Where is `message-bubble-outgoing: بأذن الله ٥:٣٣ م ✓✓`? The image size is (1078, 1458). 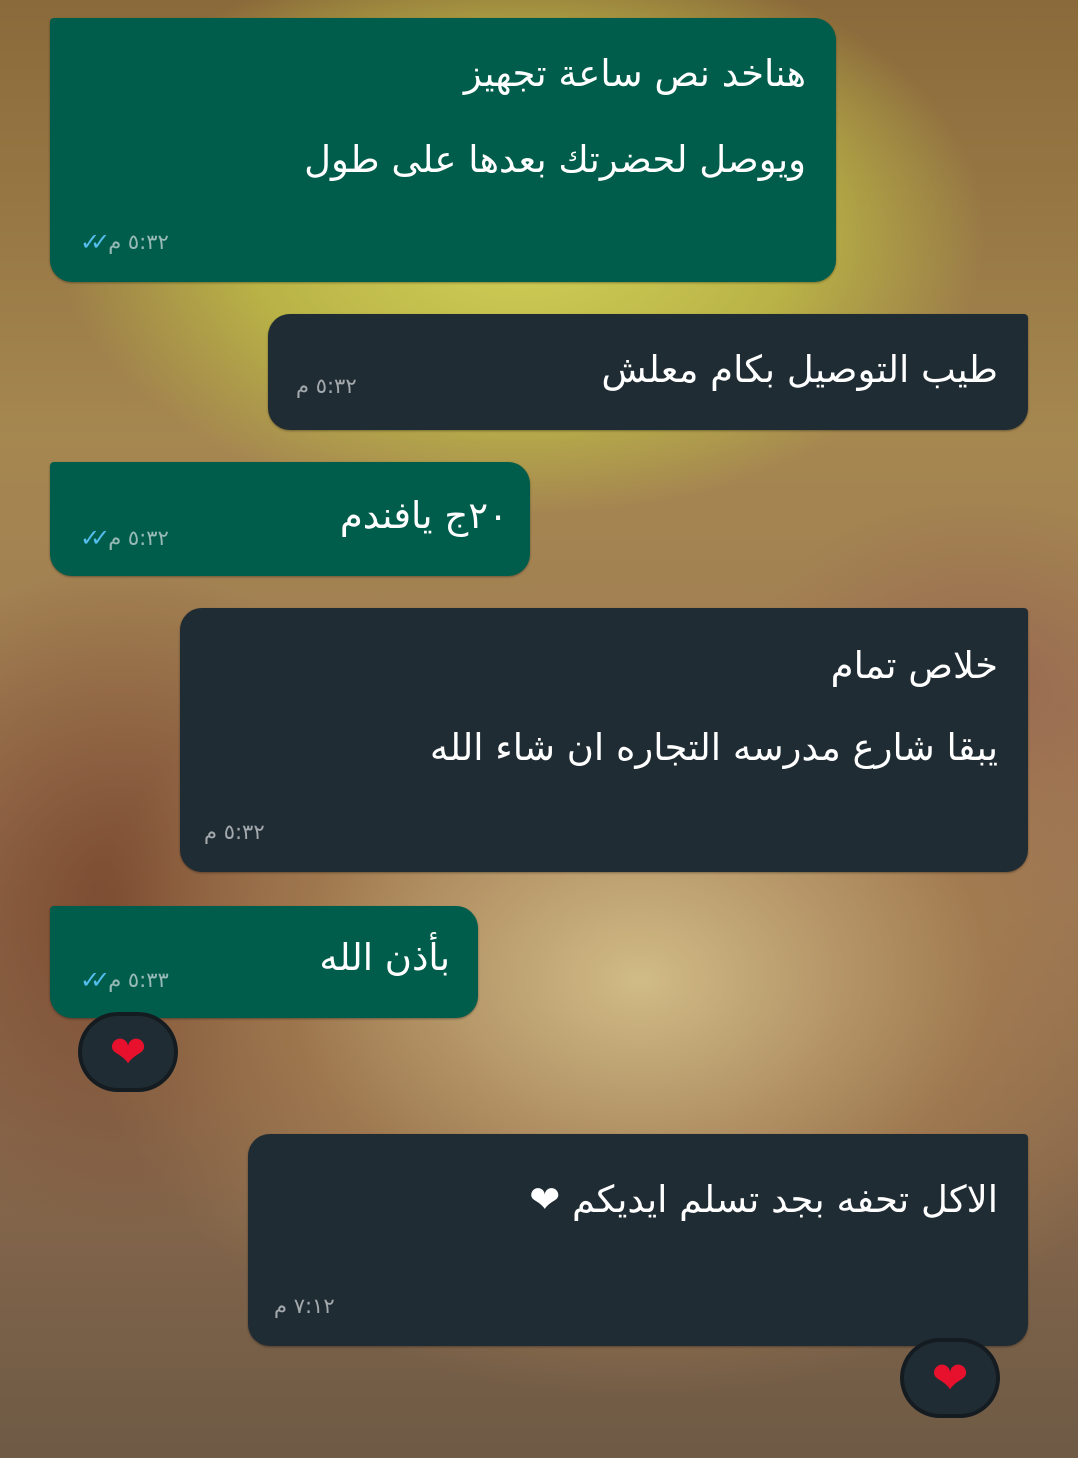 message-bubble-outgoing: بأذن الله ٥:٣٣ م ✓✓ is located at coordinates (264, 962).